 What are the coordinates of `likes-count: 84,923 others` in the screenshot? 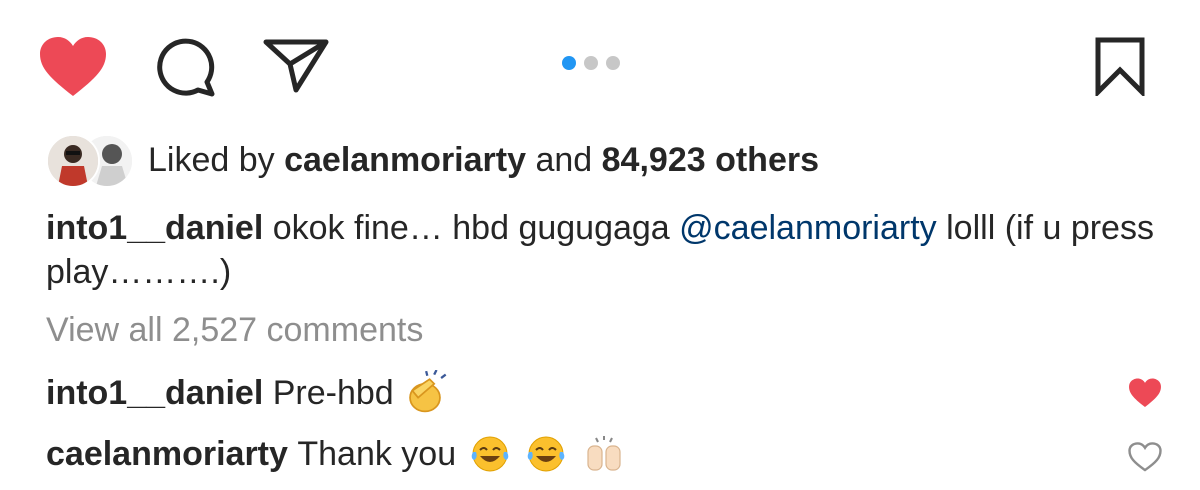 It's located at (710, 160).